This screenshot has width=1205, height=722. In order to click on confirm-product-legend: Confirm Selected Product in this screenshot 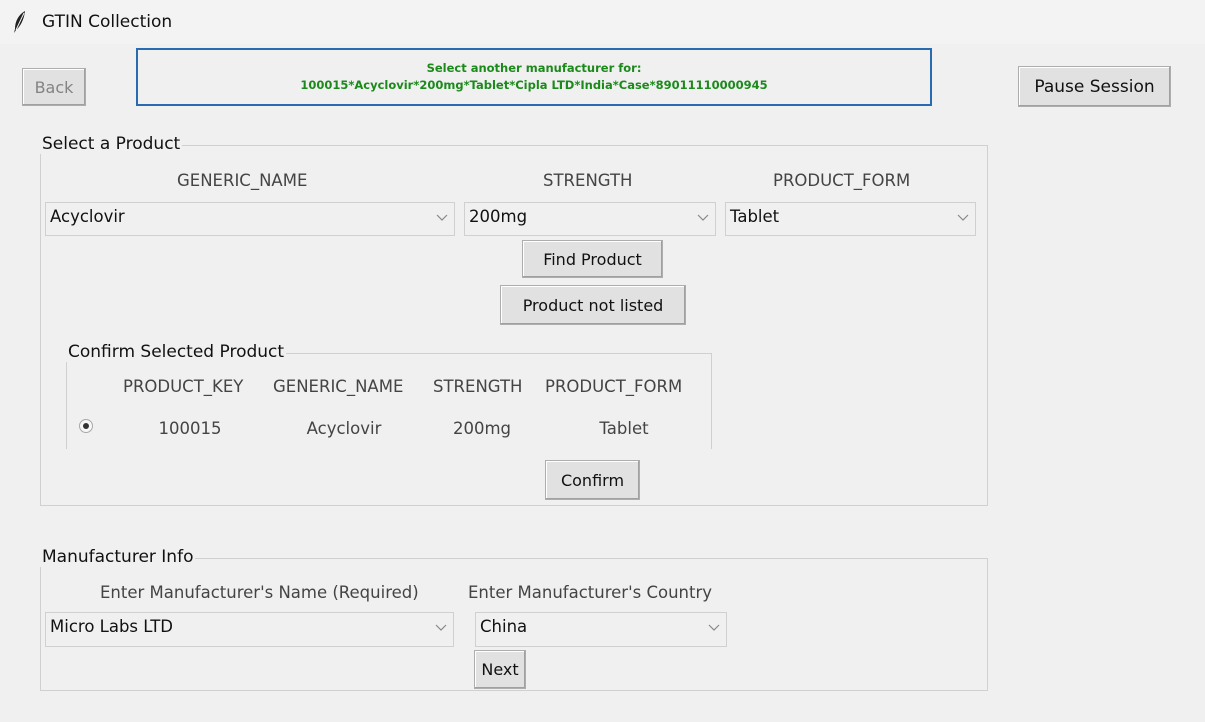, I will do `click(176, 352)`.